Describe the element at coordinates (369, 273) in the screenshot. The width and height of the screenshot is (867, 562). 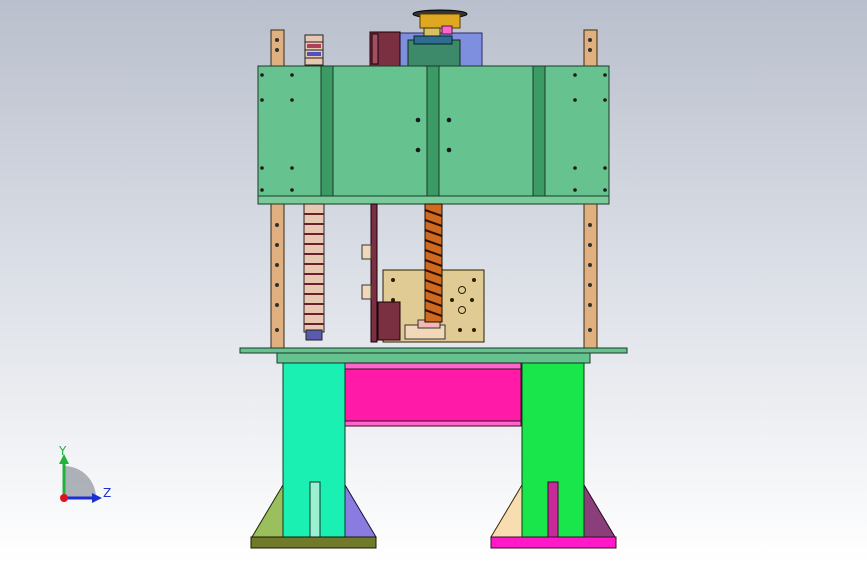
I see `guide-rod` at that location.